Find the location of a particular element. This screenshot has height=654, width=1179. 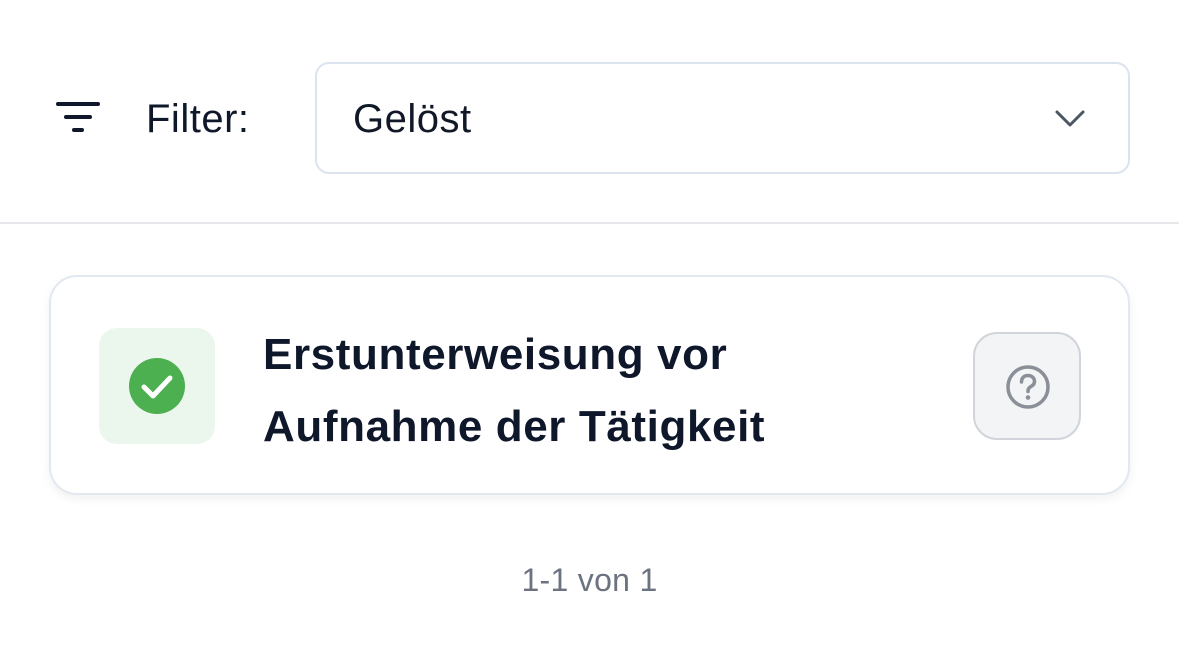

pagination-summary: 1-1 von 1 is located at coordinates (589, 580).